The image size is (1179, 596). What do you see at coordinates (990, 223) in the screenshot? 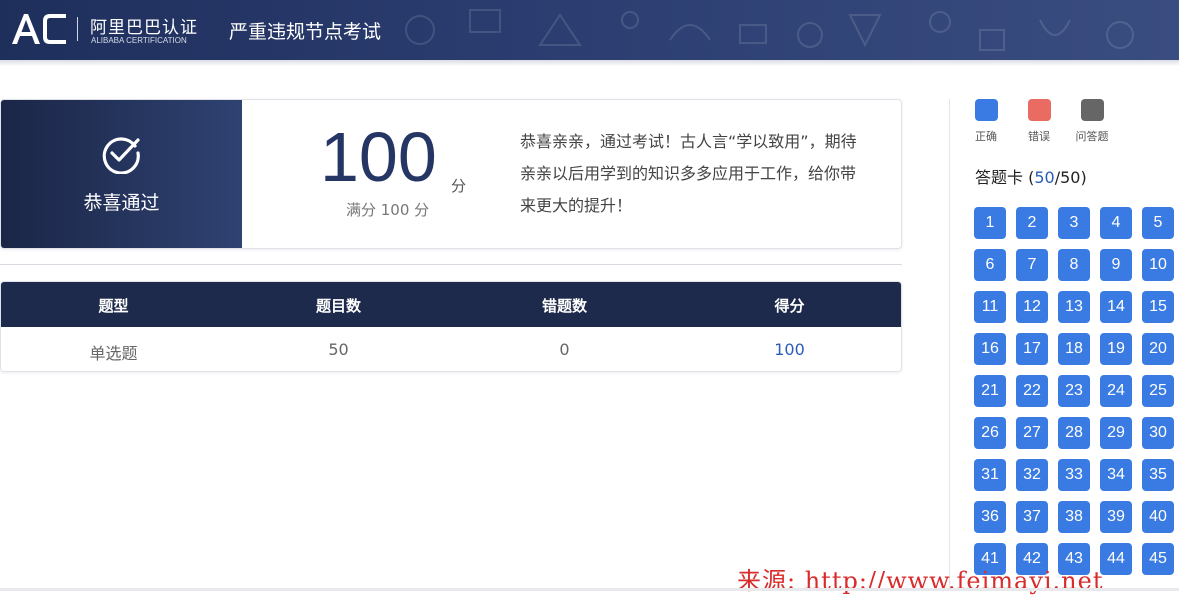
I see `question-button-1: 1` at bounding box center [990, 223].